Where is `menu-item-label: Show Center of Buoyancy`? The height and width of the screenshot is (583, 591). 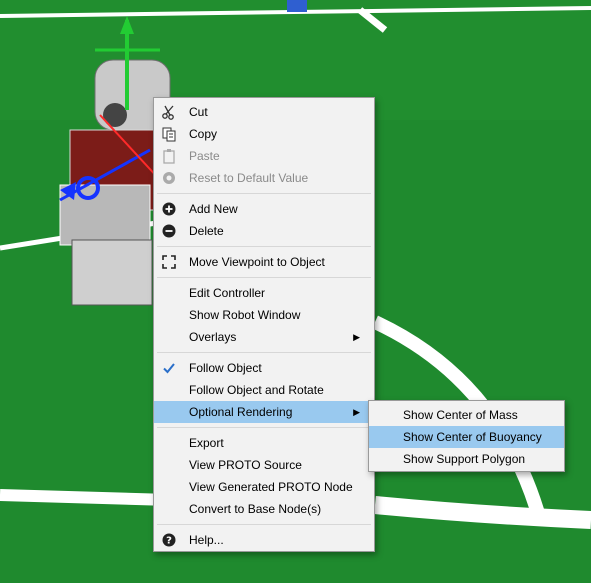
menu-item-label: Show Center of Buoyancy is located at coordinates (472, 437).